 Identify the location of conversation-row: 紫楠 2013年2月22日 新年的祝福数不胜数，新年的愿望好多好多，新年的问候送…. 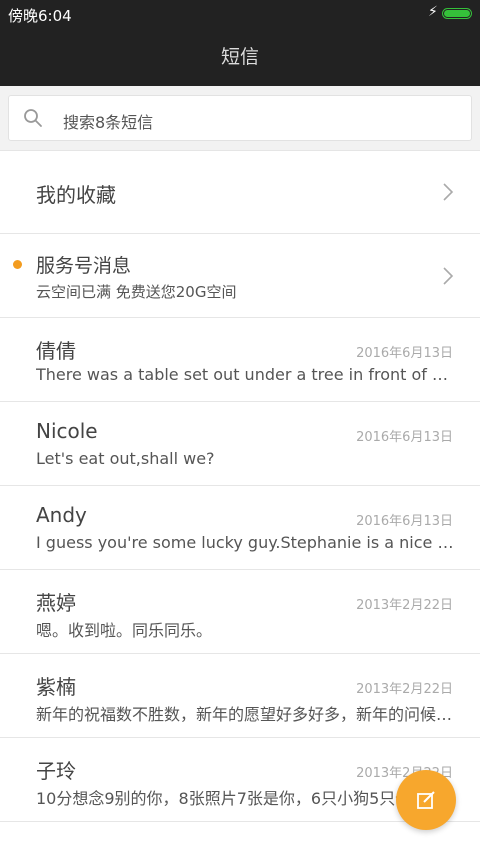
(240, 696).